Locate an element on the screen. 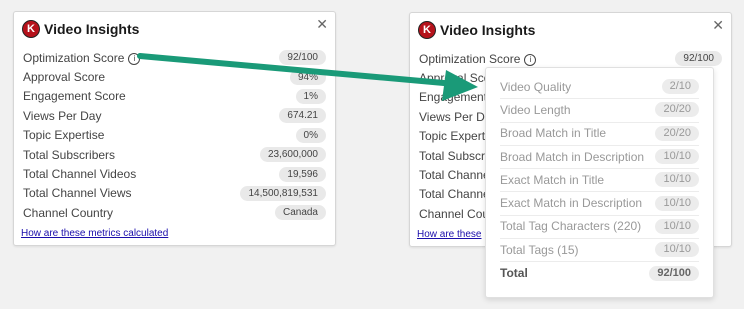 The width and height of the screenshot is (744, 309). metric-label: Topic Expertis is located at coordinates (456, 136).